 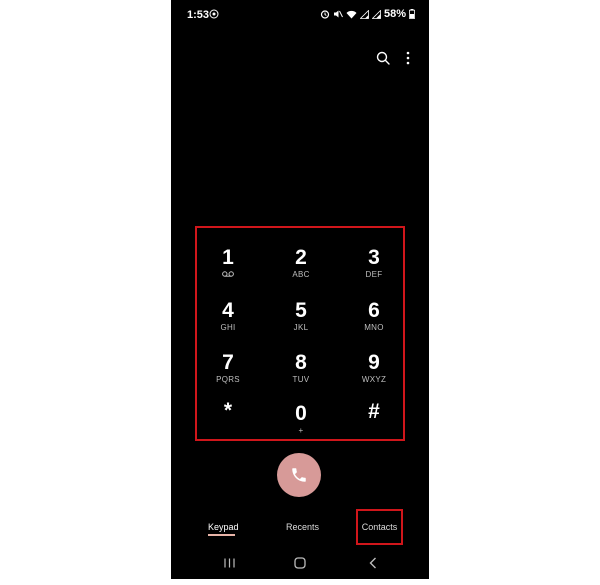 I want to click on key-1: 1, so click(x=228, y=269).